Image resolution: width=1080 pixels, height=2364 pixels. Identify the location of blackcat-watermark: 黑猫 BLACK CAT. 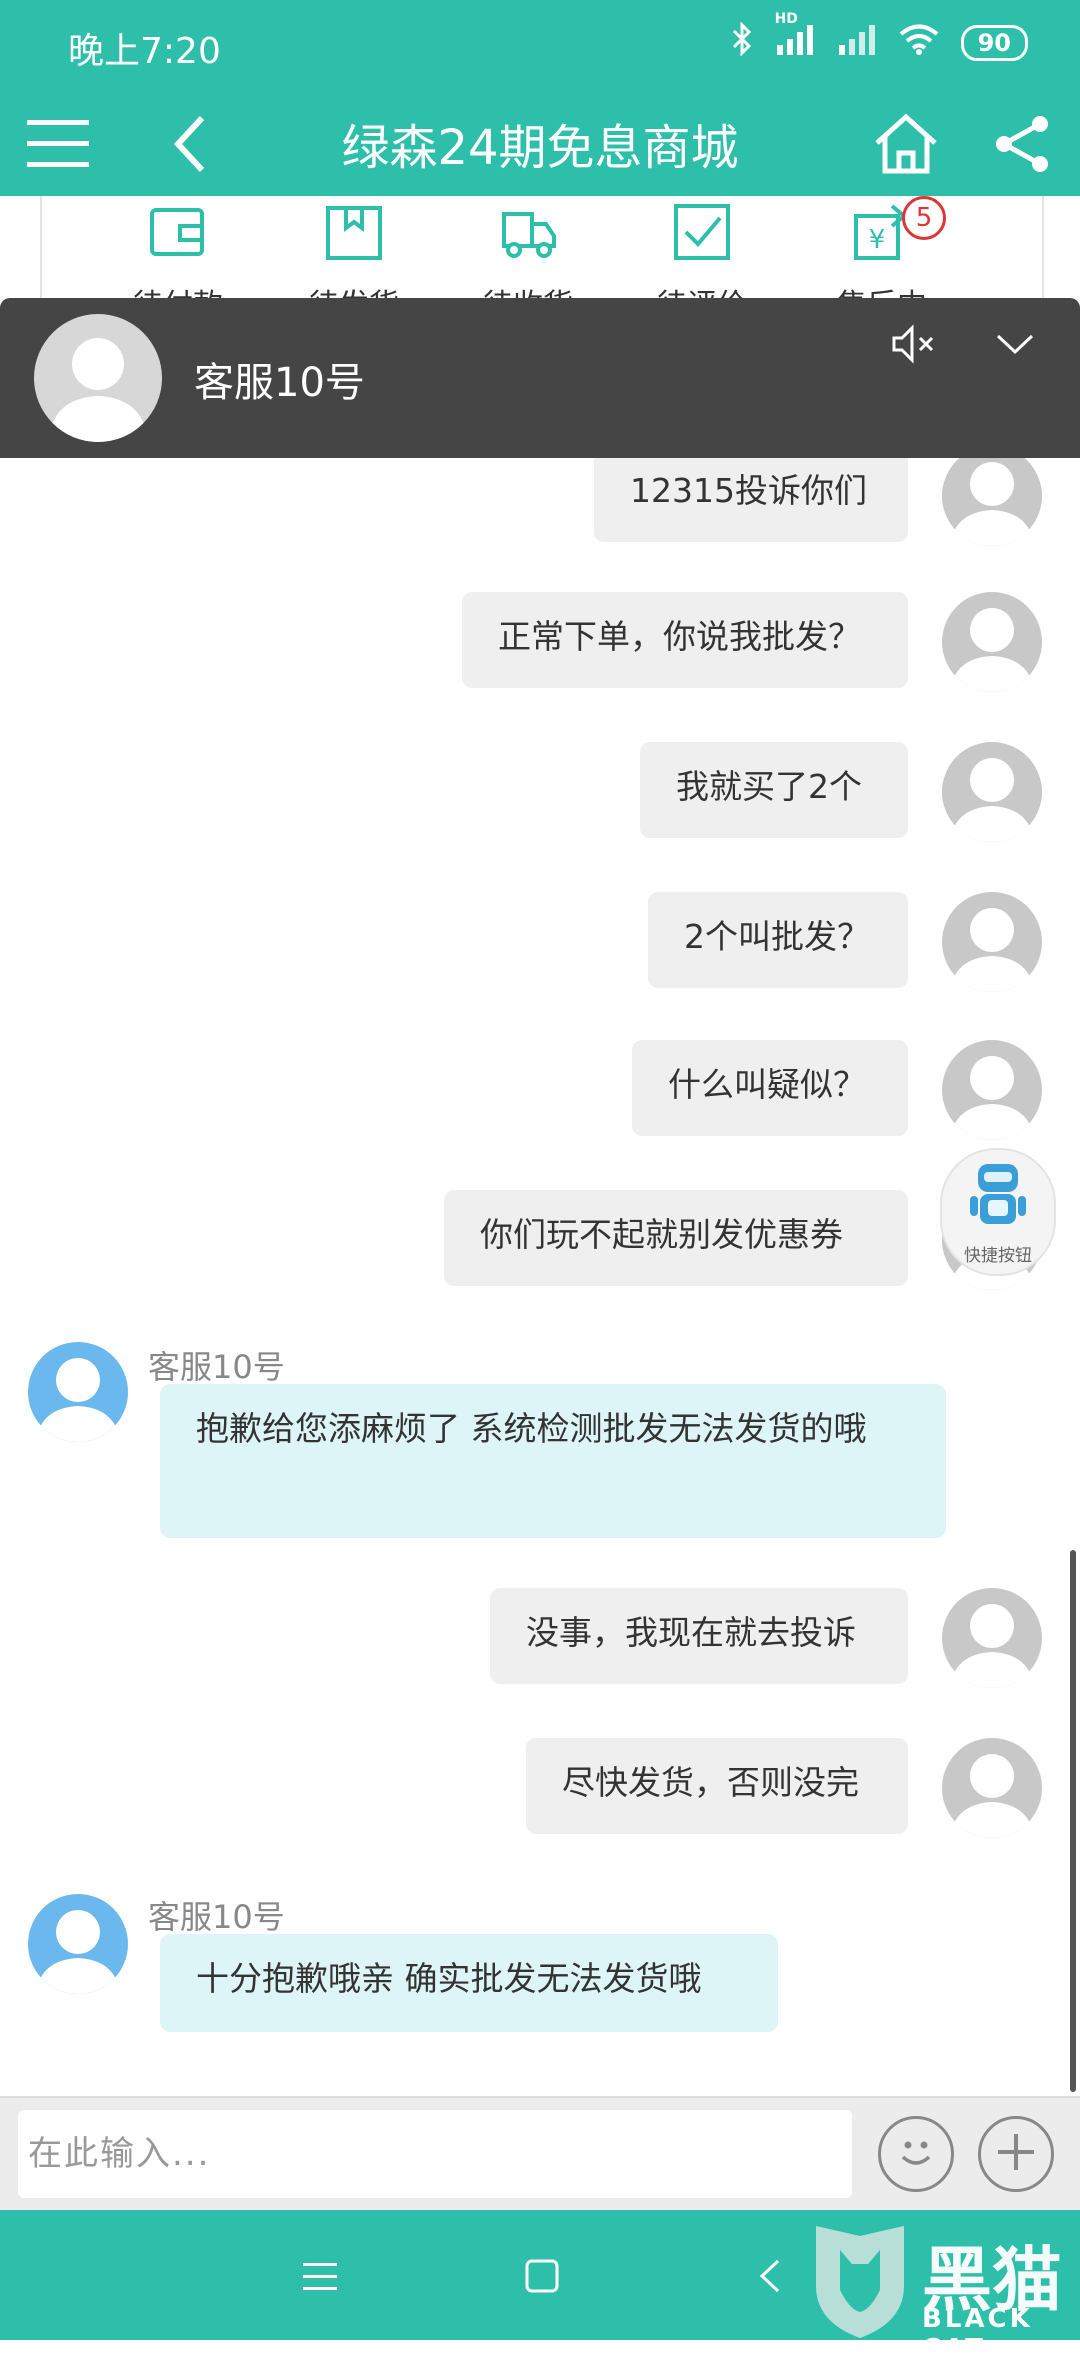
(945, 2292).